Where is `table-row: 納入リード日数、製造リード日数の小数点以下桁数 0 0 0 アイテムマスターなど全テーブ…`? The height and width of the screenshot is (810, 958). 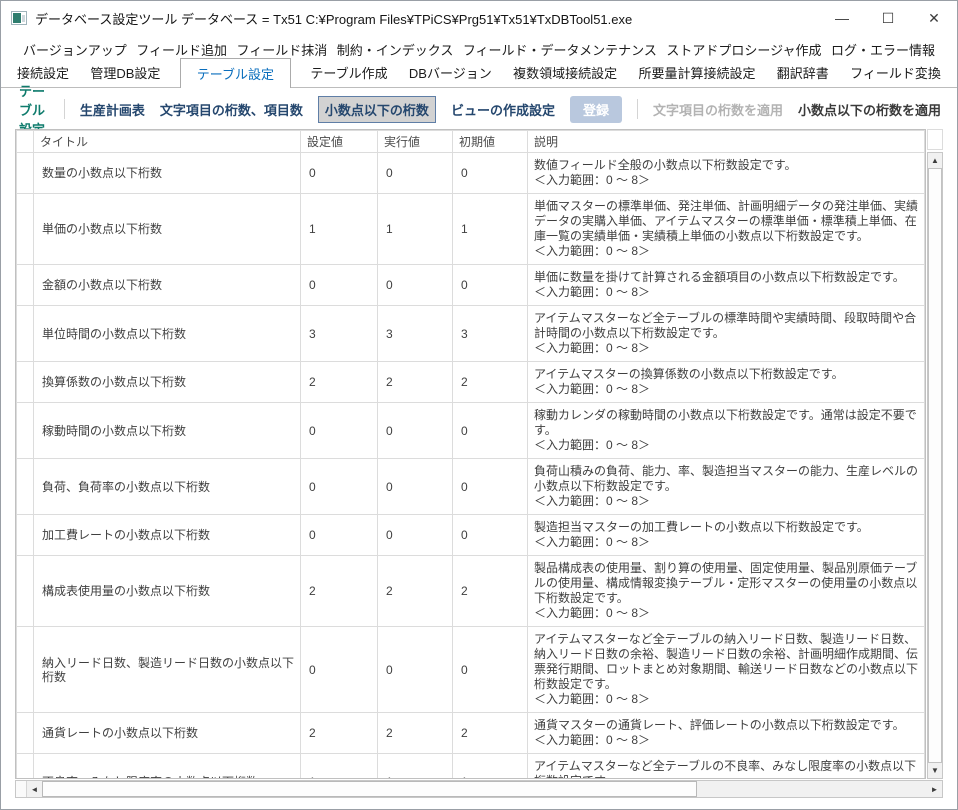 table-row: 納入リード日数、製造リード日数の小数点以下桁数 0 0 0 アイテムマスターなど全テーブ… is located at coordinates (470, 669).